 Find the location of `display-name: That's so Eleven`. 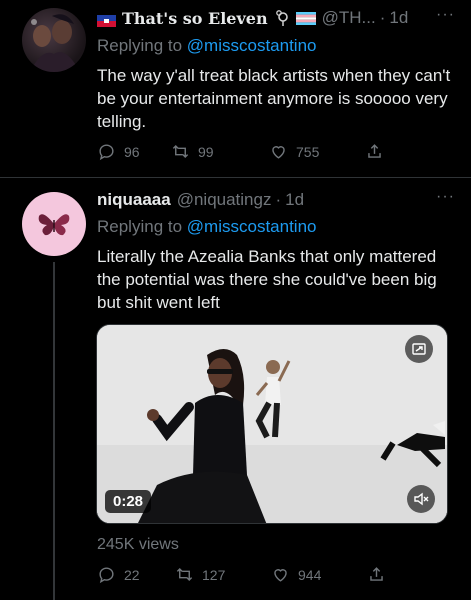

display-name: That's so Eleven is located at coordinates (195, 18).